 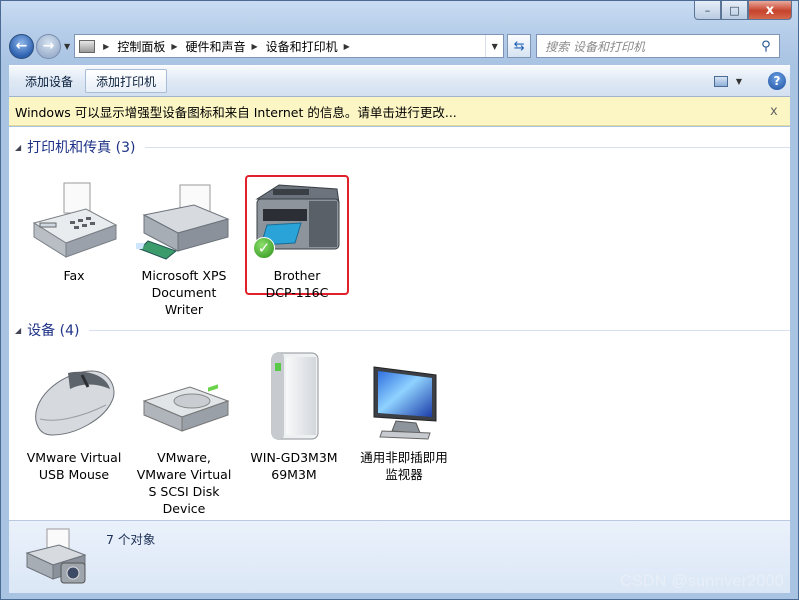 What do you see at coordinates (87, 46) in the screenshot?
I see `control-panel-icon` at bounding box center [87, 46].